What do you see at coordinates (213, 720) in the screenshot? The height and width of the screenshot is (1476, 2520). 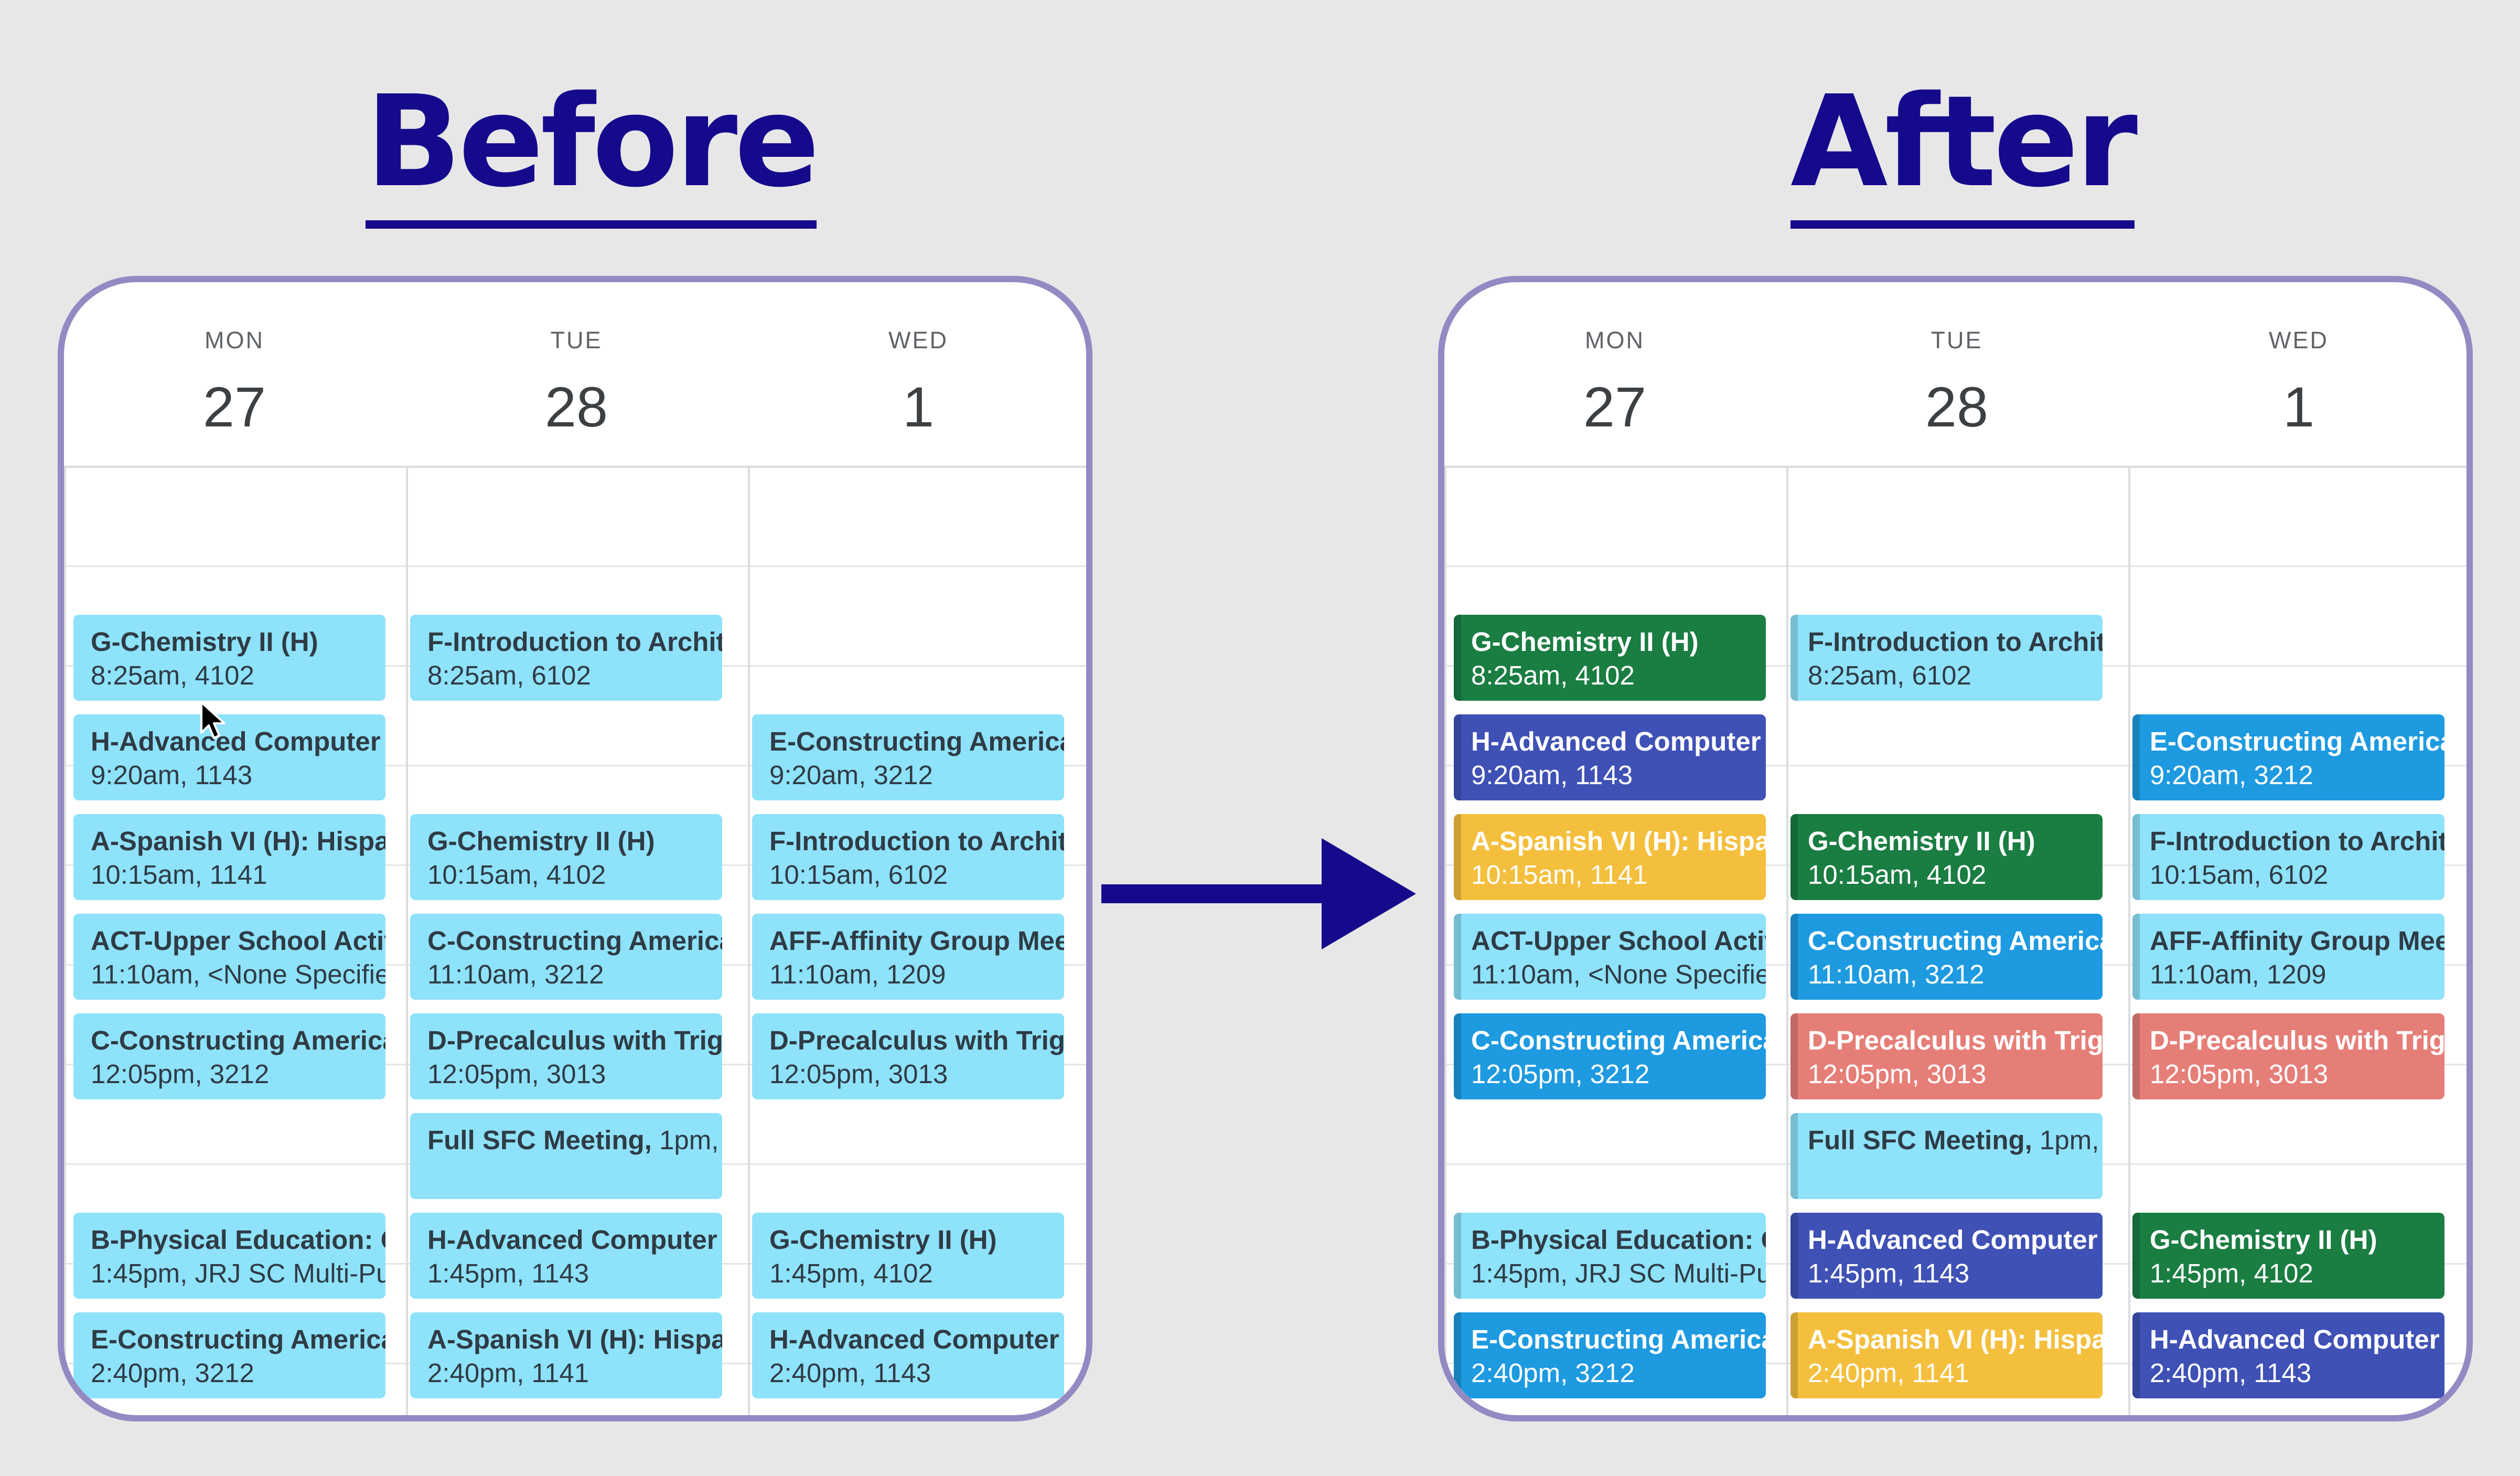 I see `mouse-pointer-icon` at bounding box center [213, 720].